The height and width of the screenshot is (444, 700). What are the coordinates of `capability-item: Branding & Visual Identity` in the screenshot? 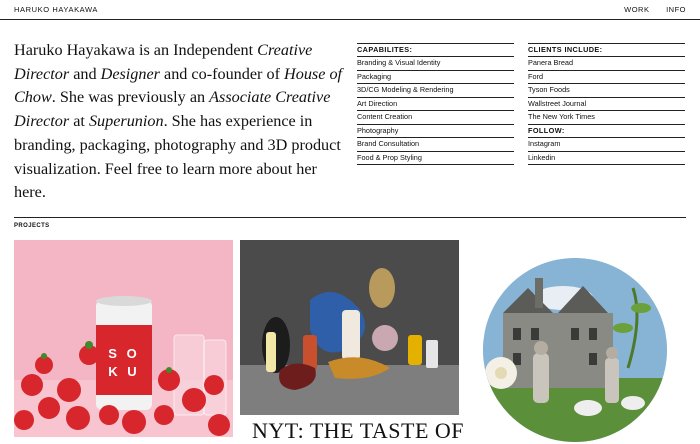 It's located at (435, 64).